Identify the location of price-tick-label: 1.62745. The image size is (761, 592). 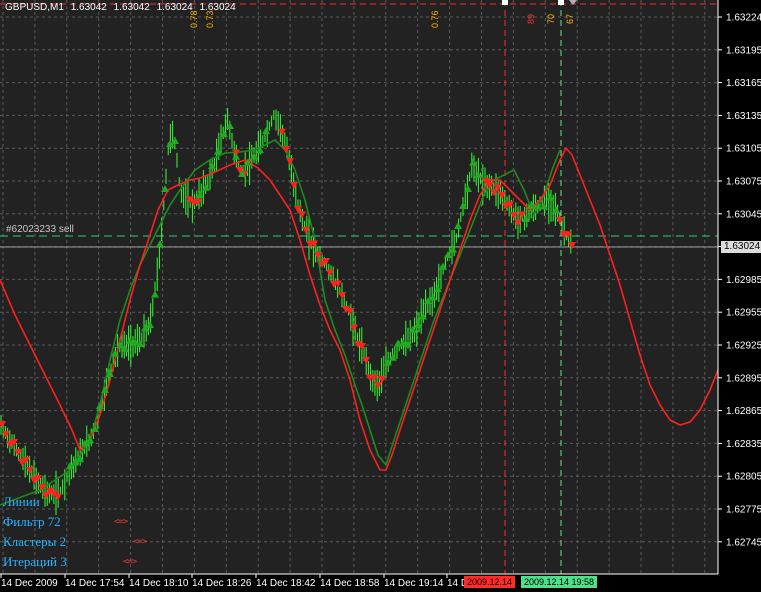
(743, 542).